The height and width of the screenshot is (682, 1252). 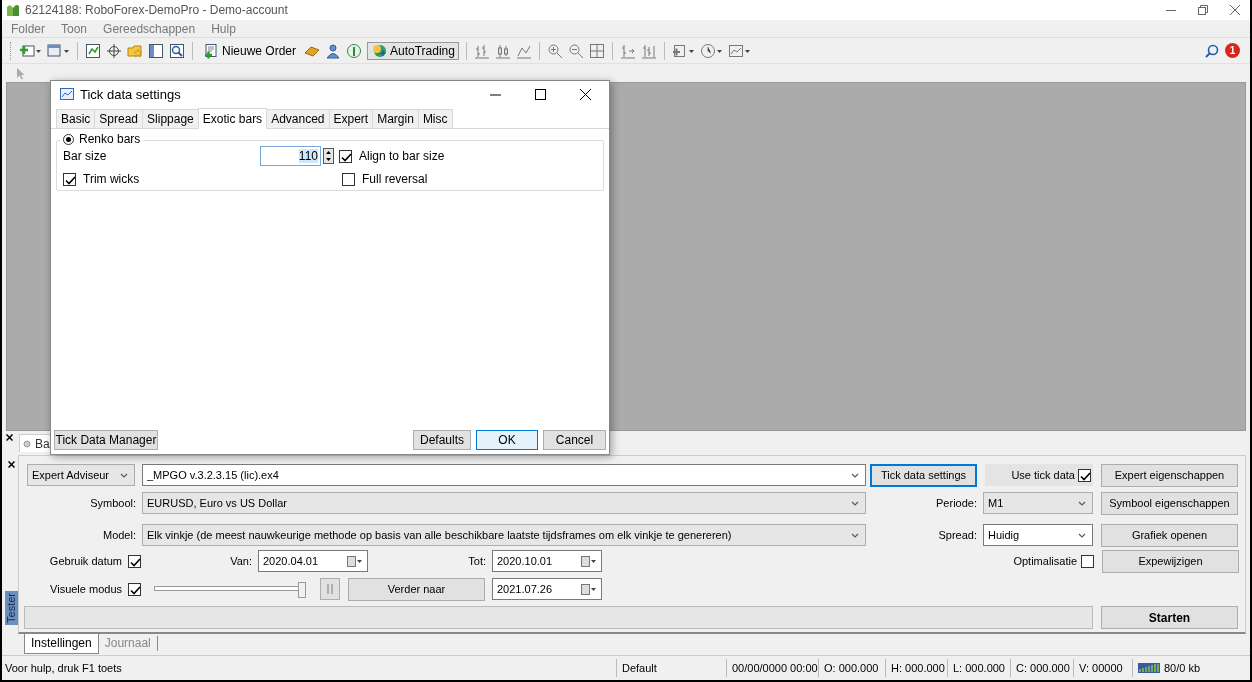 What do you see at coordinates (290, 156) in the screenshot?
I see `input-field: 110` at bounding box center [290, 156].